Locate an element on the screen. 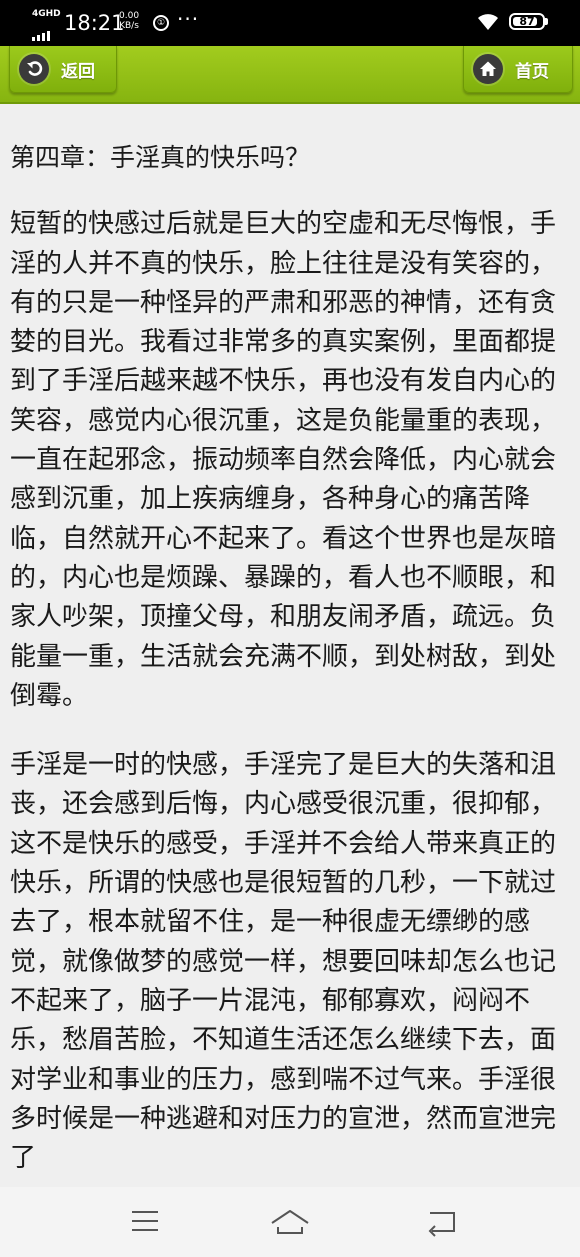 The height and width of the screenshot is (1257, 580). battery-icon: 87 is located at coordinates (527, 21).